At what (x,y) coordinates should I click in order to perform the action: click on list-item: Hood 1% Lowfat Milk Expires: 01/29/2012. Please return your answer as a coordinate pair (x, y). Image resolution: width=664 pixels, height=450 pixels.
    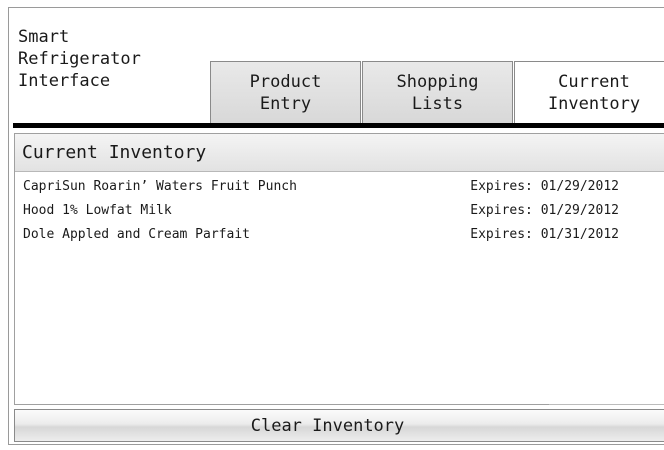
    Looking at the image, I should click on (339, 211).